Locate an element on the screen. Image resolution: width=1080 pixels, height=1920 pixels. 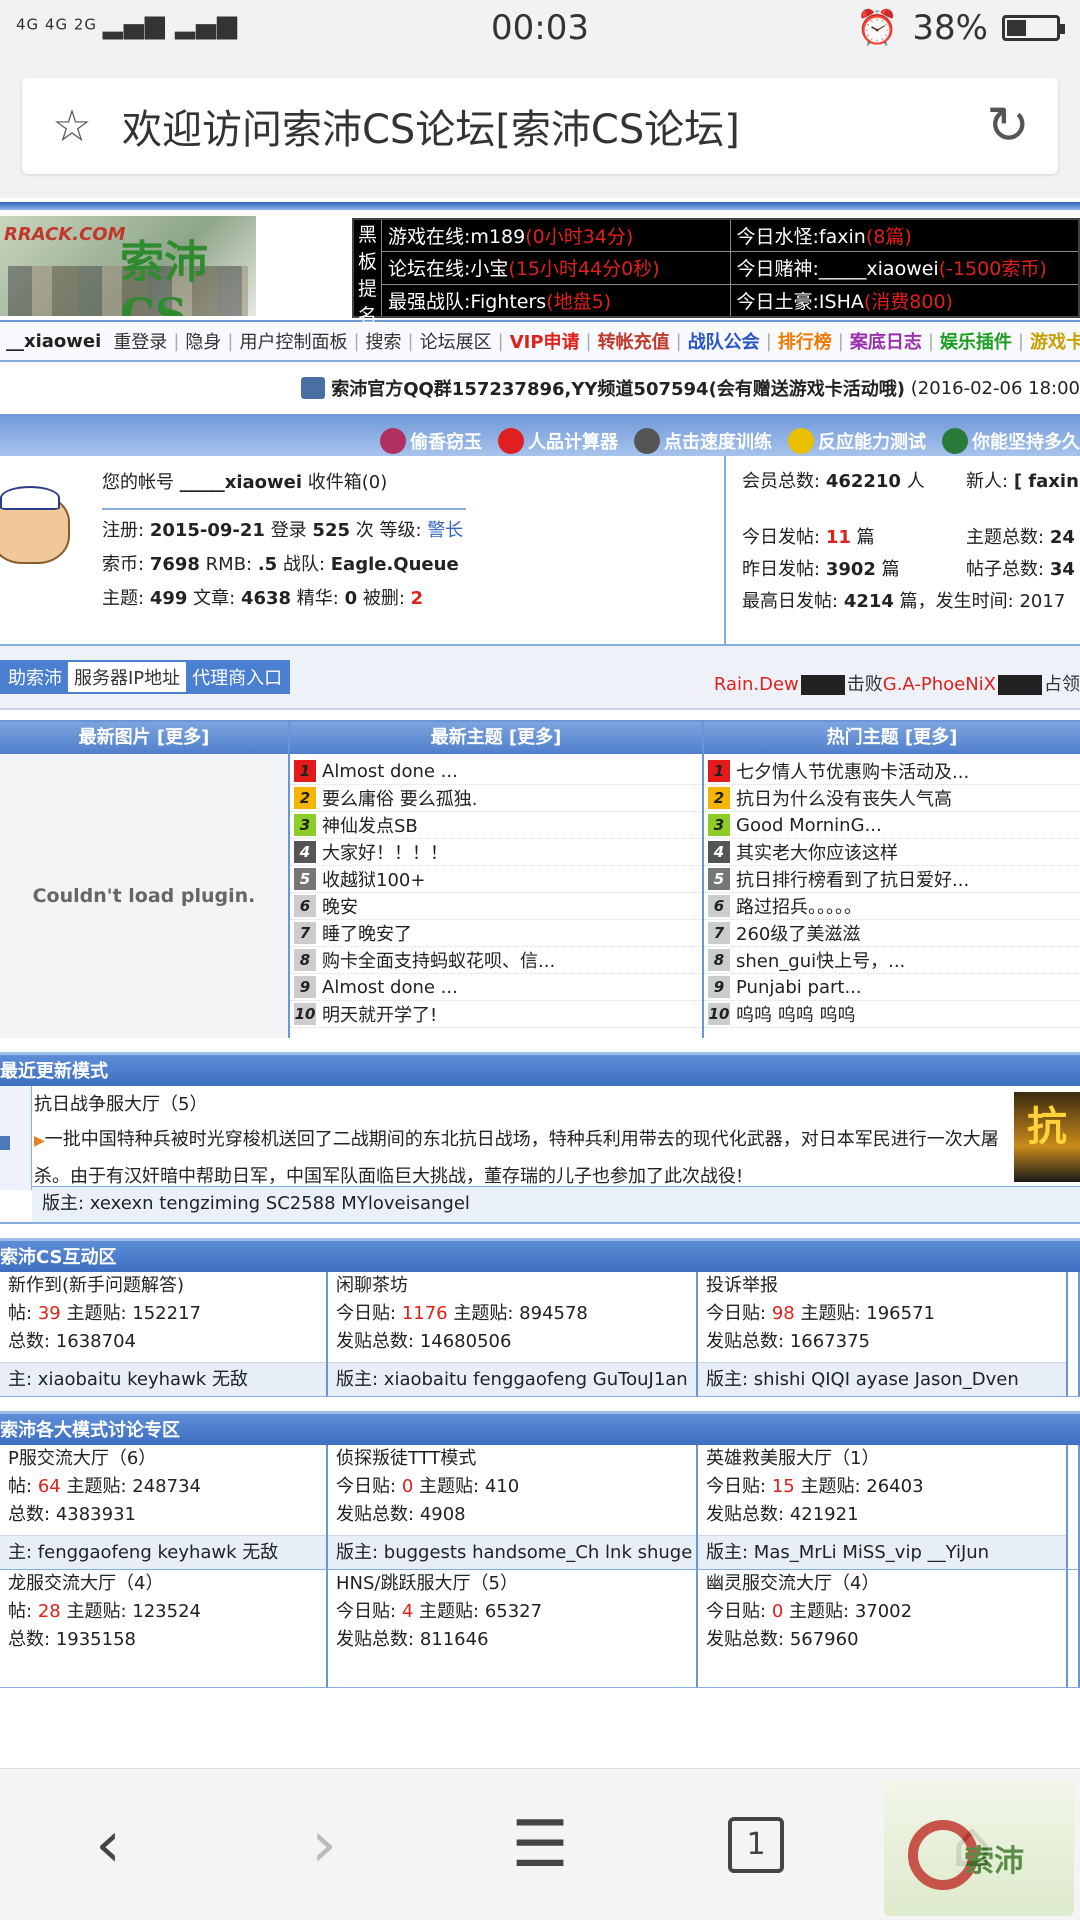
tab-server-ip: 服务器IP地址 is located at coordinates (127, 677).